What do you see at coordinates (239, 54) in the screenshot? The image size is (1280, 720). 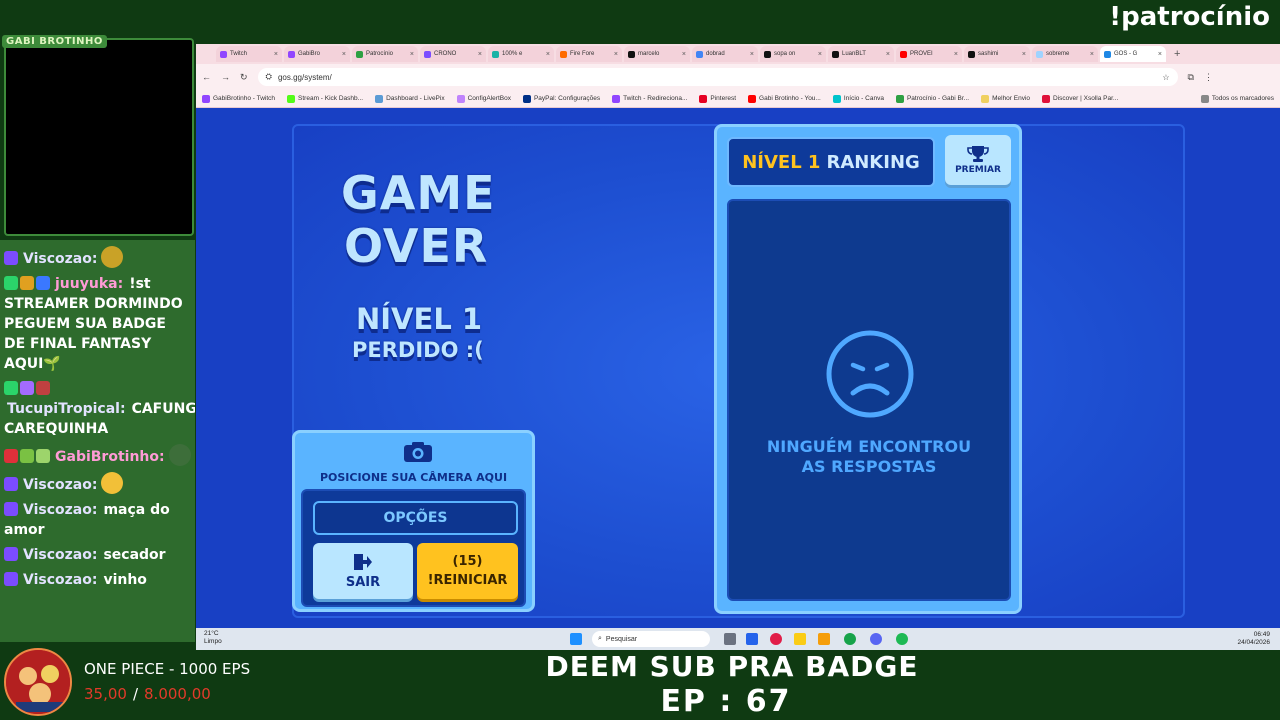 I see `tab-label: Twitch` at bounding box center [239, 54].